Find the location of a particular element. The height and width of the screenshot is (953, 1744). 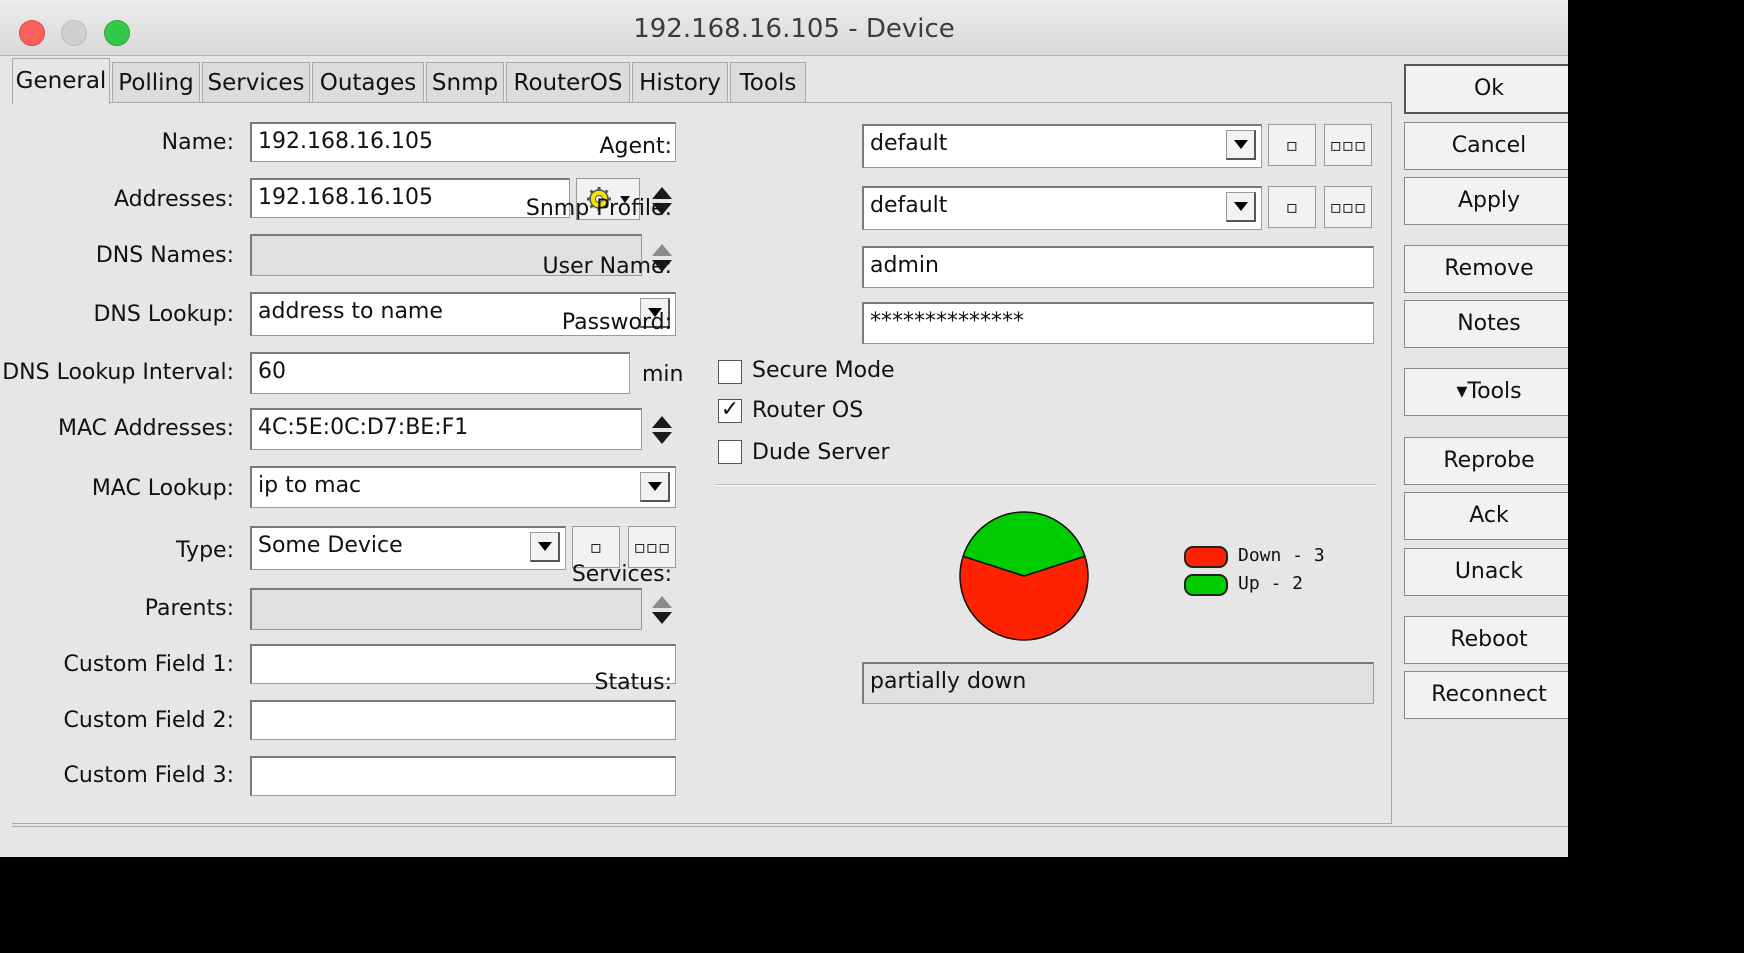

cancel-button: Cancel is located at coordinates (1486, 146).